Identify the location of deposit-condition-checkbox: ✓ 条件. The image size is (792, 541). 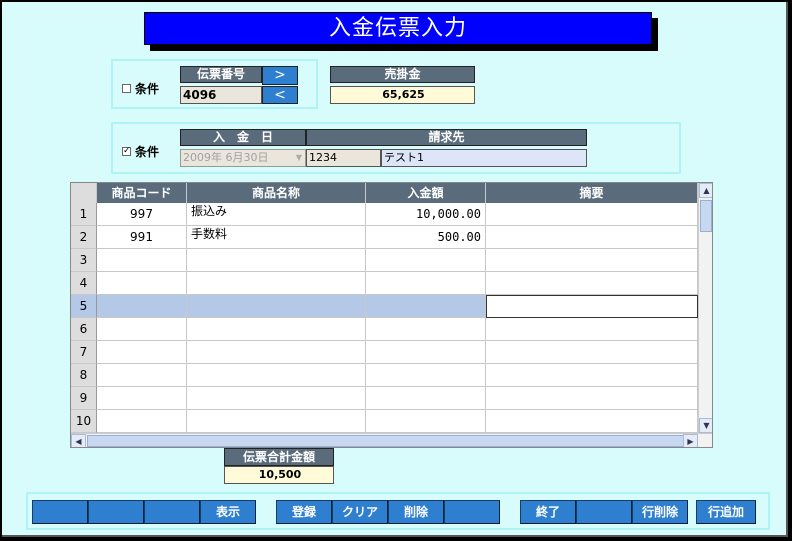
(140, 151).